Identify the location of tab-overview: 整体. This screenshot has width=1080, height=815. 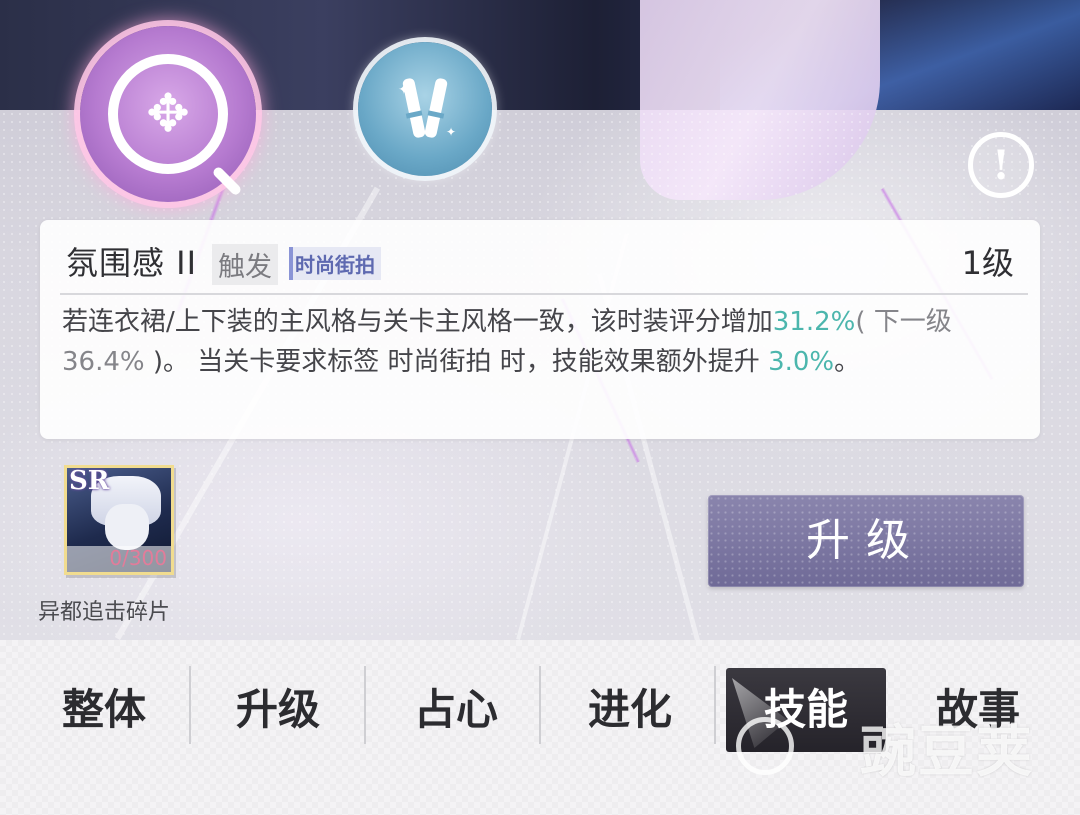
(104, 710).